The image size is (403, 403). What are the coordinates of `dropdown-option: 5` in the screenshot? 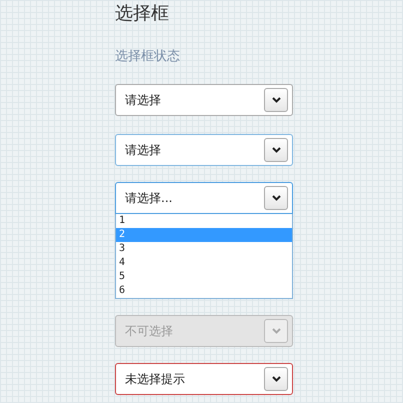 It's located at (204, 277).